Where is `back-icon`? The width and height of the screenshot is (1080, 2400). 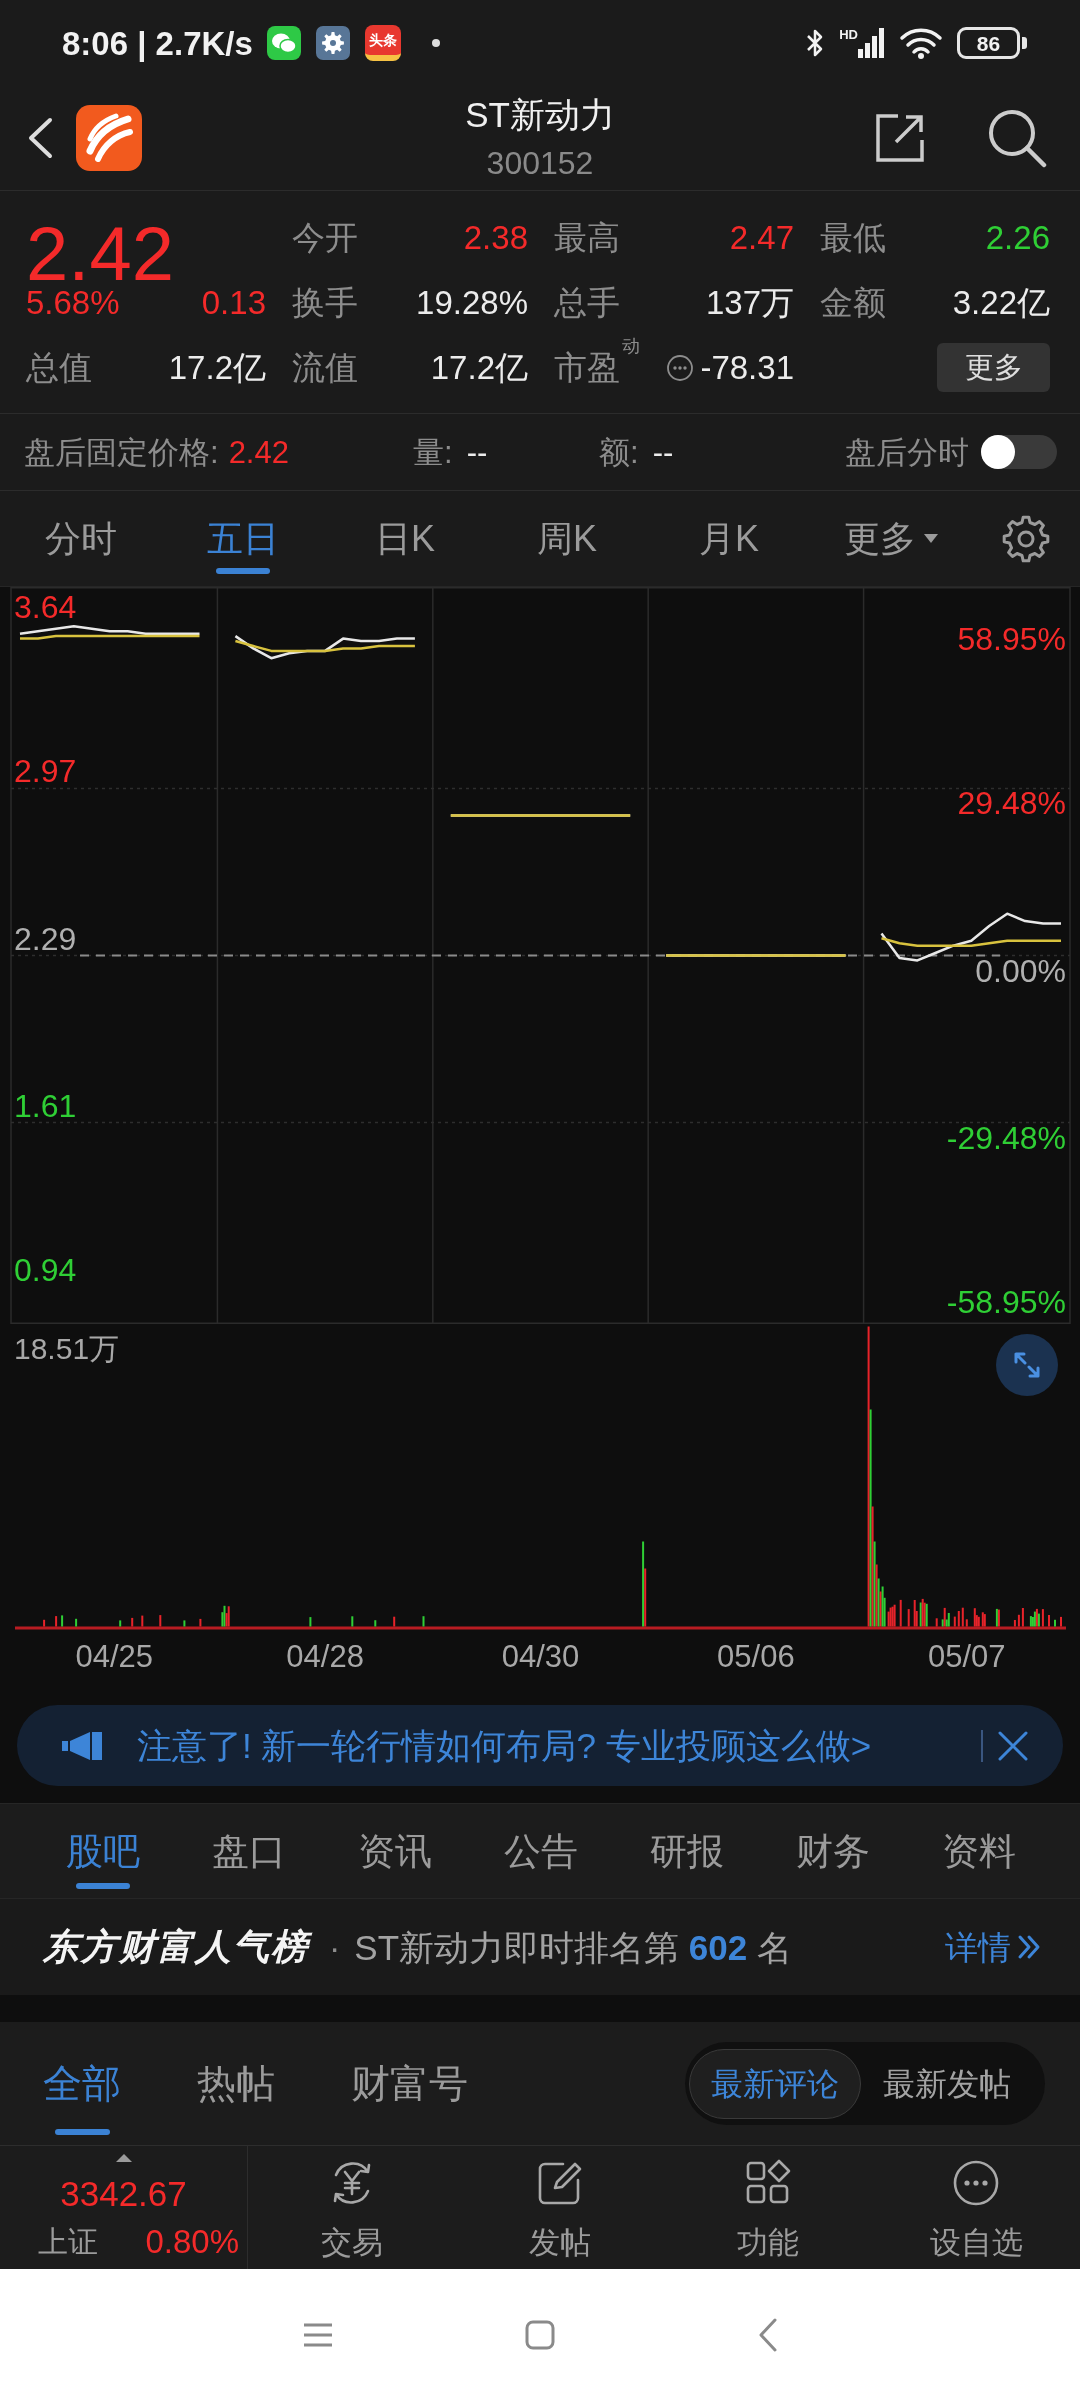 back-icon is located at coordinates (40, 138).